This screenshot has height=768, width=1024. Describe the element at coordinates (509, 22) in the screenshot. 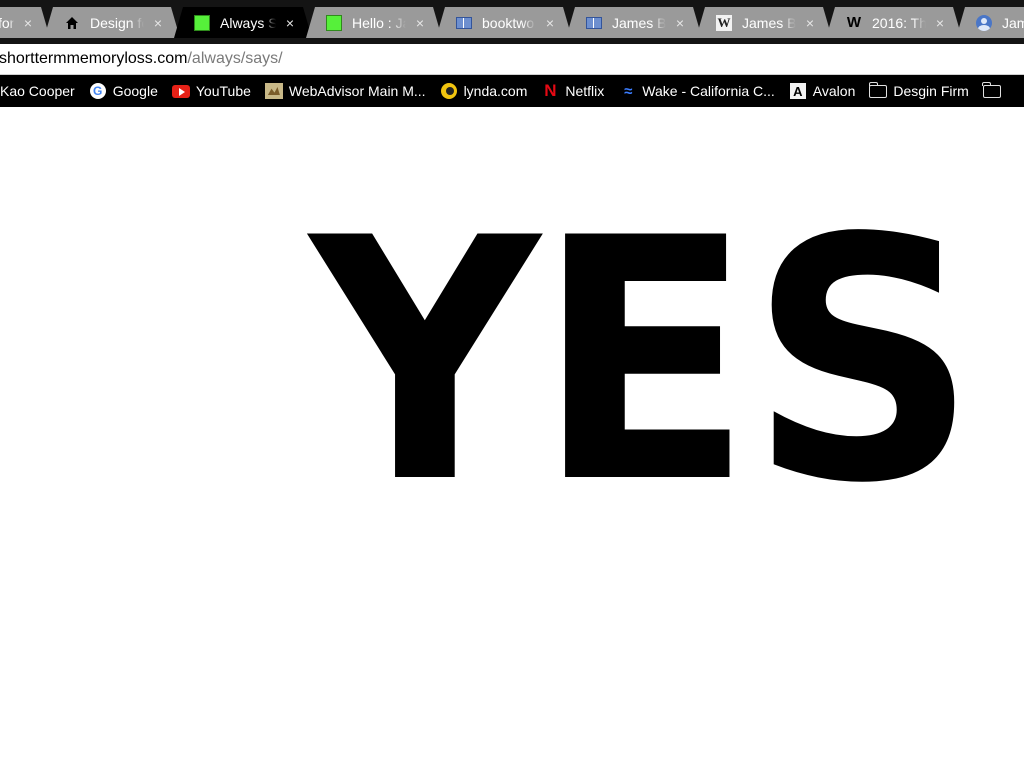

I see `tab-title: booktwo.org` at that location.